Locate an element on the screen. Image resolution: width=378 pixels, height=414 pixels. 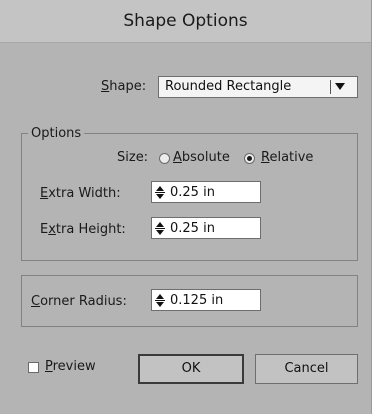
shape-label: Shape: is located at coordinates (124, 86).